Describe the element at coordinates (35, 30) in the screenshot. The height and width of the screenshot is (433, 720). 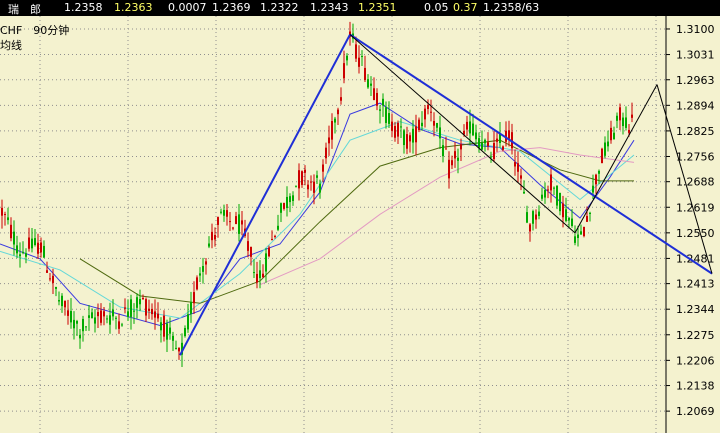
I see `chart-header-symbol: CHF 90分钟` at that location.